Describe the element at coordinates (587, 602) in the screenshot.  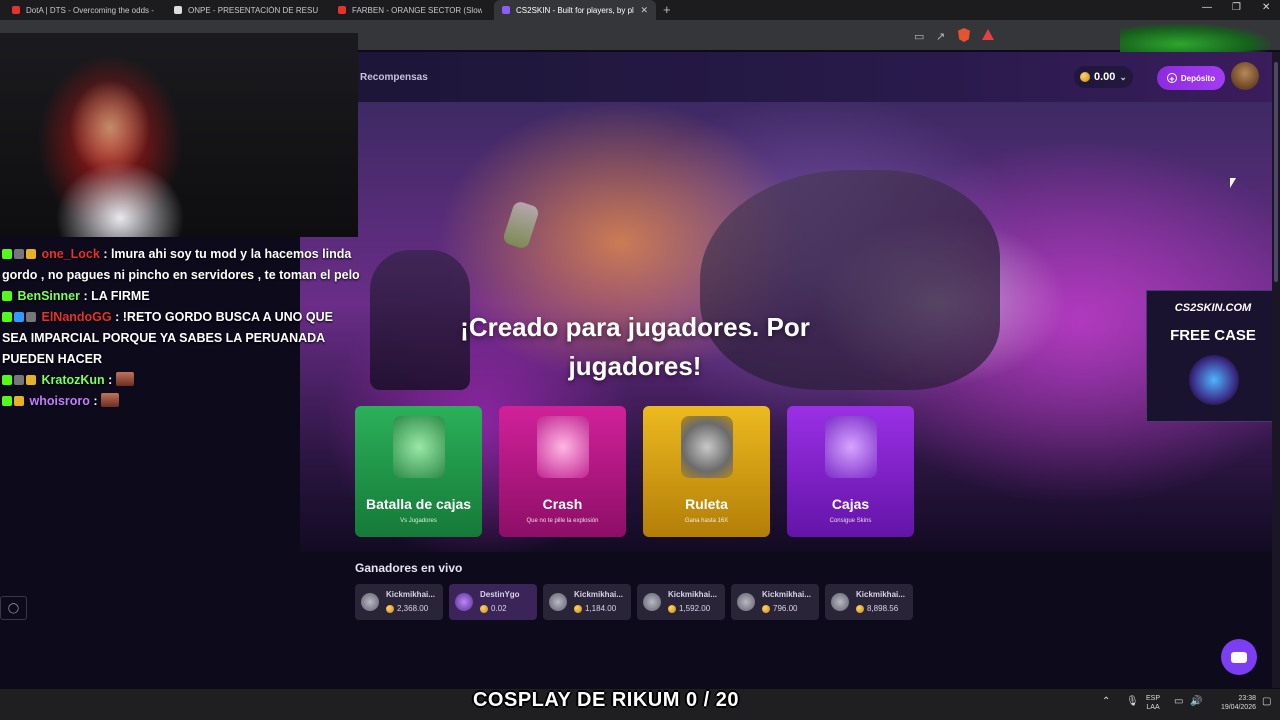
I see `winner-item: Kickmikhai... 1,184.00` at that location.